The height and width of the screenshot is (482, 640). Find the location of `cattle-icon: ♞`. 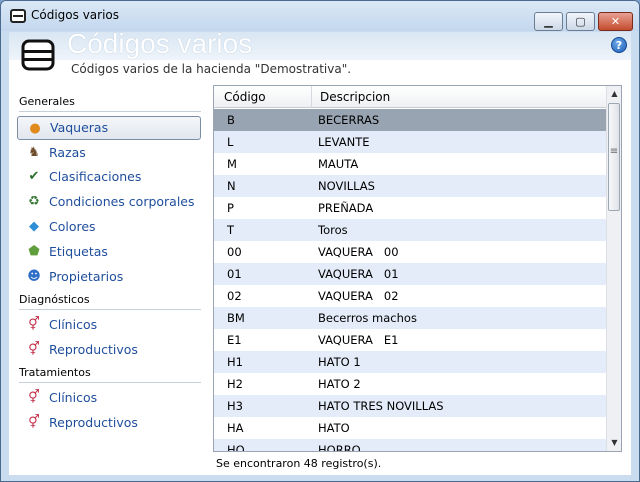

cattle-icon: ♞ is located at coordinates (34, 152).